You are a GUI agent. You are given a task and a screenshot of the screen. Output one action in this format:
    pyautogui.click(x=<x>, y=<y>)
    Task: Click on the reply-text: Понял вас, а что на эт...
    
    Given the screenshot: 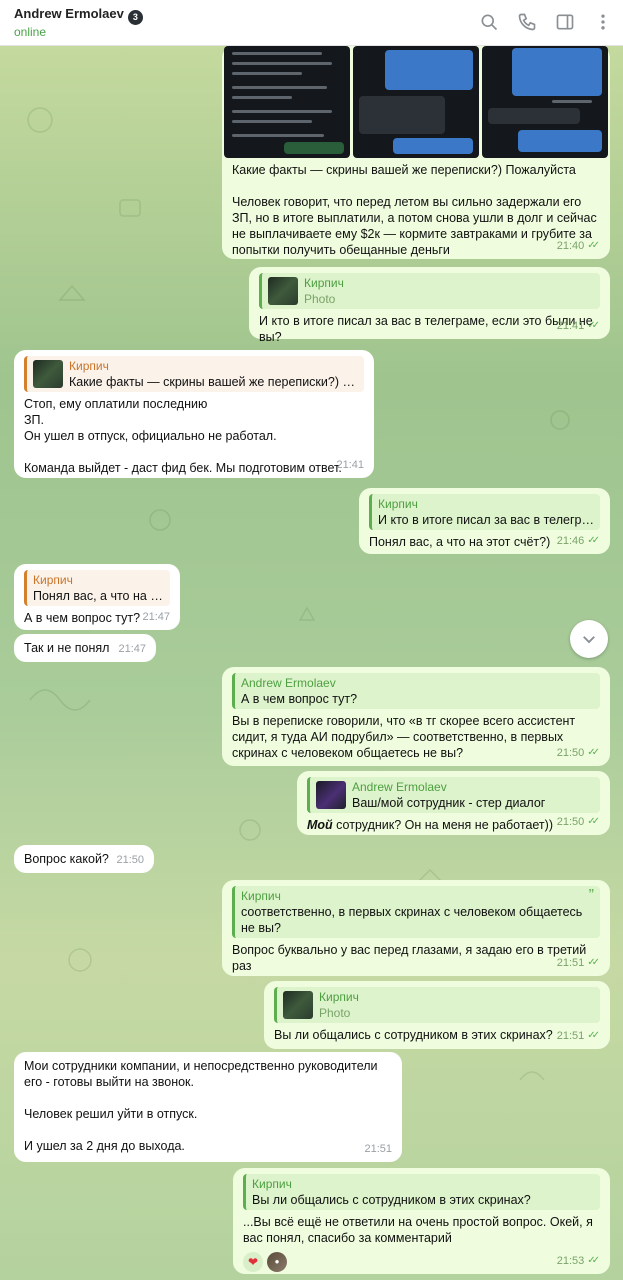 What is the action you would take?
    pyautogui.click(x=98, y=596)
    